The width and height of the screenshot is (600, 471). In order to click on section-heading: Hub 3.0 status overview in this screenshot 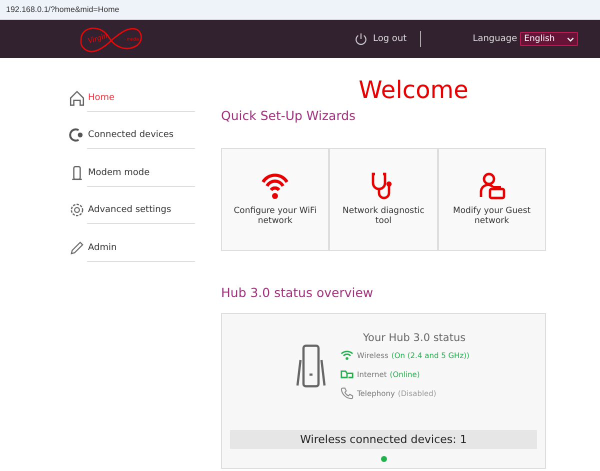, I will do `click(297, 293)`.